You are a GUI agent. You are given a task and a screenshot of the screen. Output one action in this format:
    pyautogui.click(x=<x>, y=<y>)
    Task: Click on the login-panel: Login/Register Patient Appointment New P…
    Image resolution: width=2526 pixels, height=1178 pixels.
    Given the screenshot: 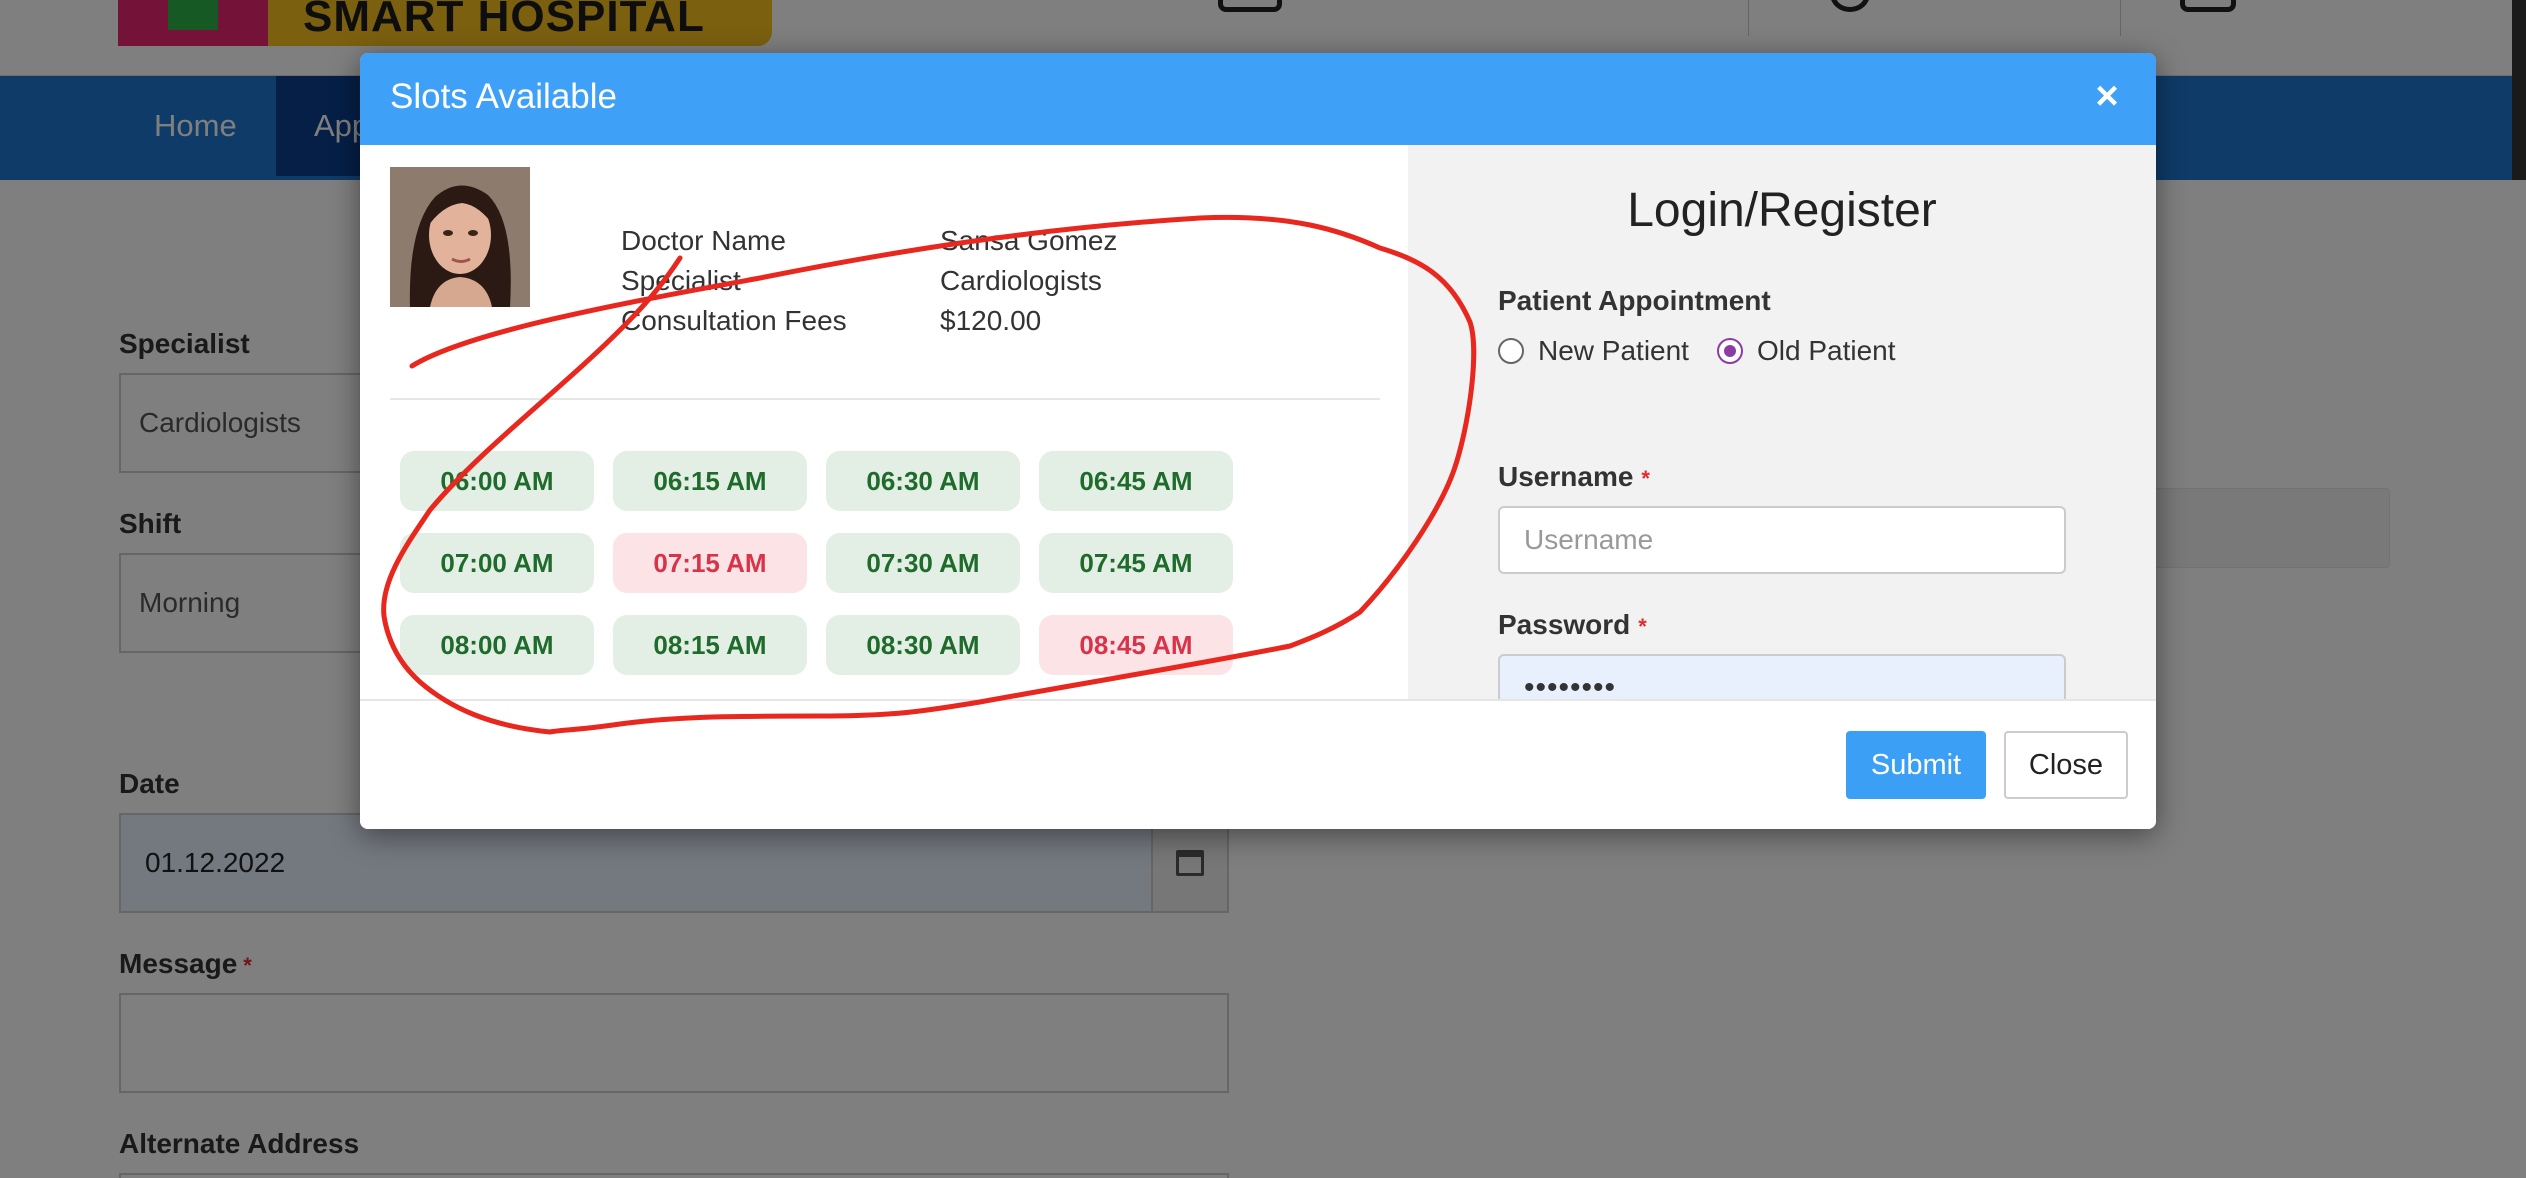 What is the action you would take?
    pyautogui.click(x=1782, y=433)
    